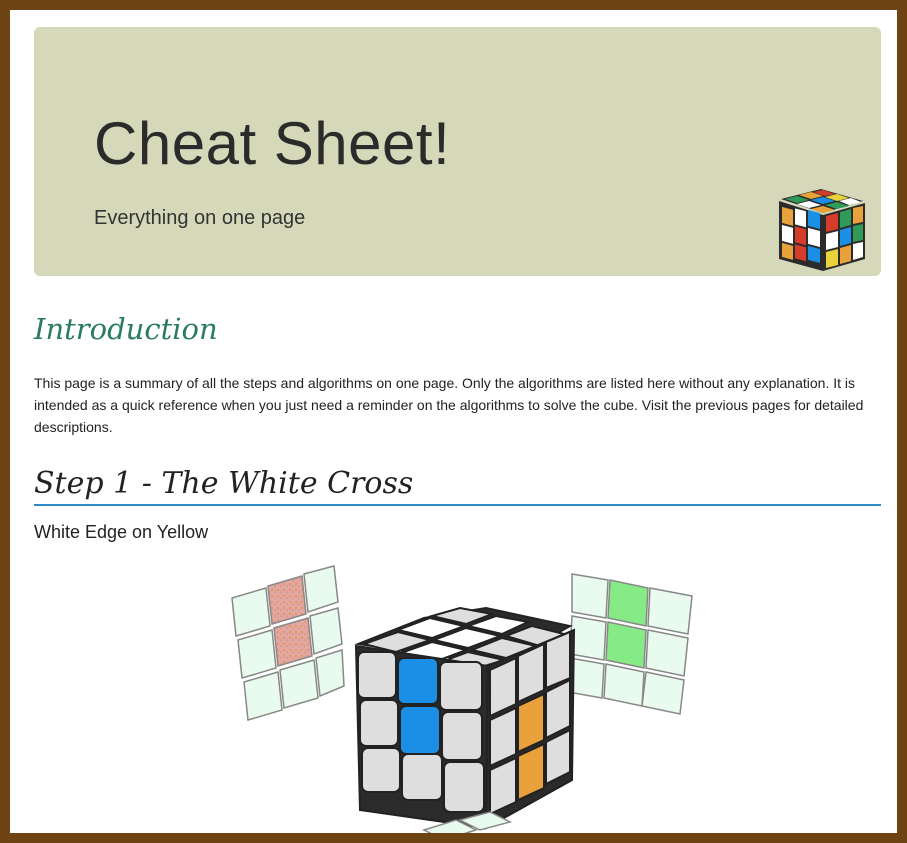 The height and width of the screenshot is (843, 907). Describe the element at coordinates (457, 505) in the screenshot. I see `section-divider` at that location.